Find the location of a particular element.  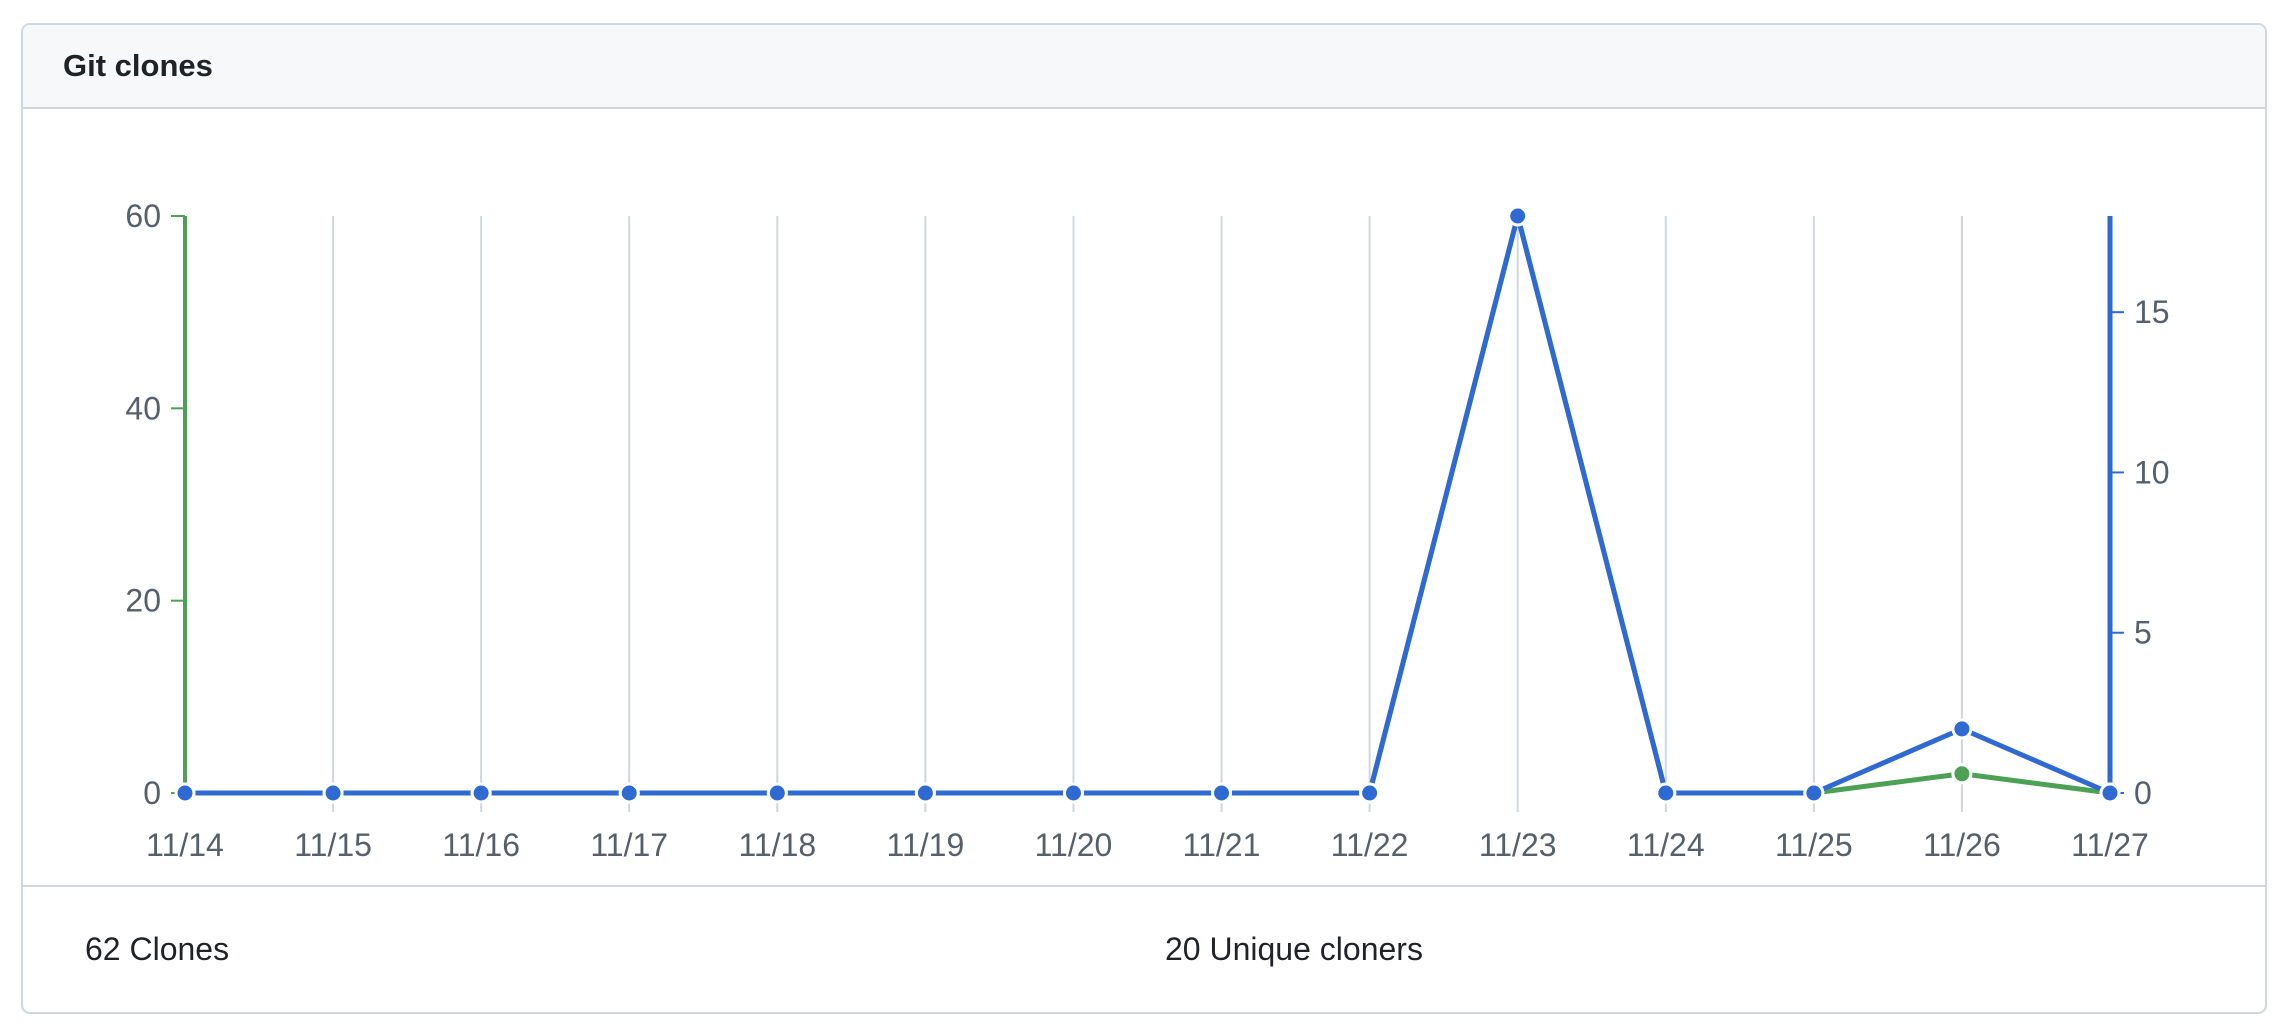

right-axis-tick-label: 5 is located at coordinates (2143, 633).